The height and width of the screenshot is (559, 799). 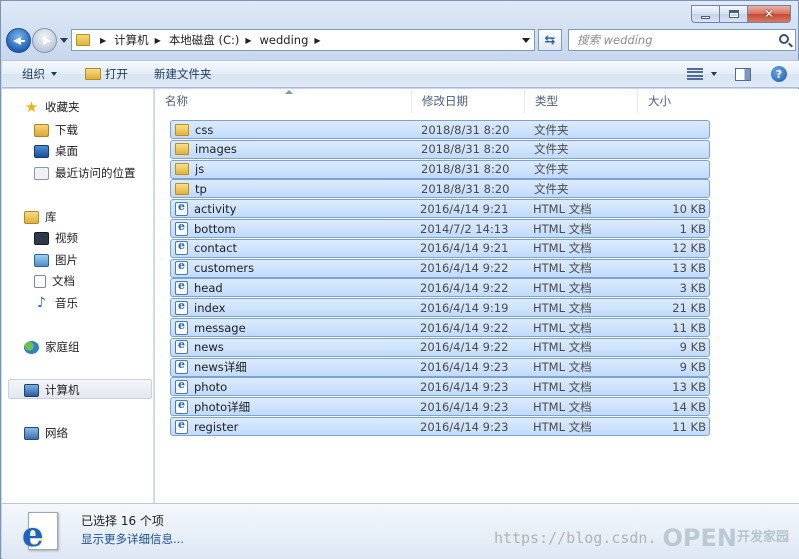 I want to click on file-row: tp 2018/8/31 8:20 文件夹, so click(x=440, y=189).